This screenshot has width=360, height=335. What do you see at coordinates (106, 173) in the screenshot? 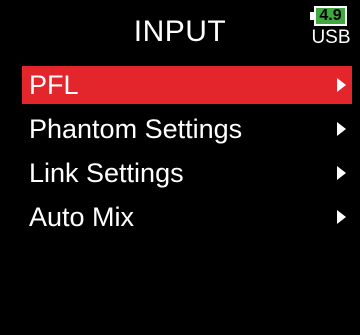
I see `menu-item-label: Link Settings` at bounding box center [106, 173].